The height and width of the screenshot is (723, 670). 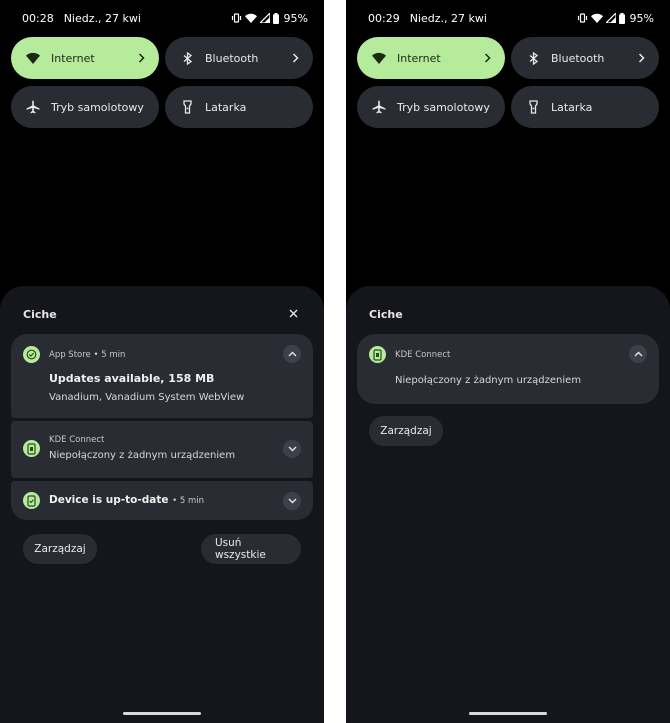 I want to click on status-time: 00:29, so click(x=384, y=18).